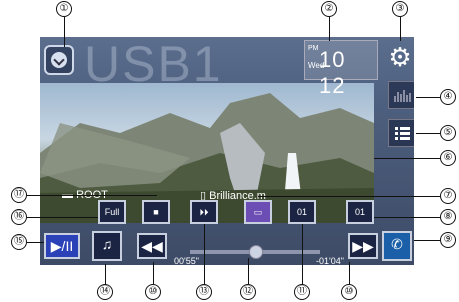 This screenshot has width=459, height=302. Describe the element at coordinates (448, 158) in the screenshot. I see `callout-6: ⑥` at that location.